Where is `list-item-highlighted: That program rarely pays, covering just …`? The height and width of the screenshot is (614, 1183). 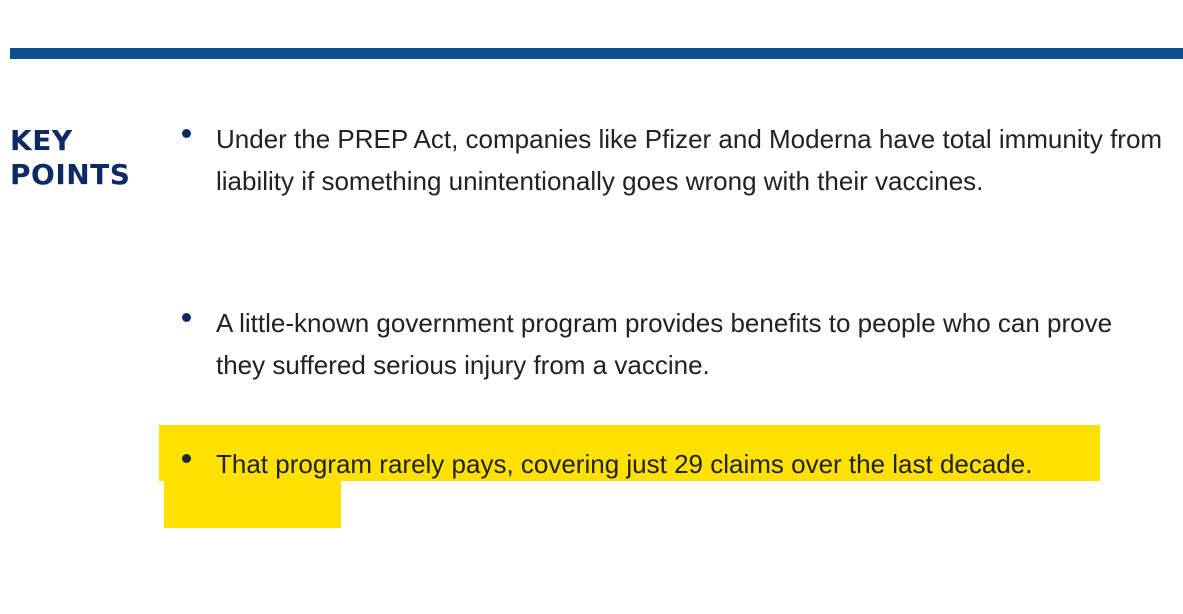
list-item-highlighted: That program rarely pays, covering just … is located at coordinates (674, 465).